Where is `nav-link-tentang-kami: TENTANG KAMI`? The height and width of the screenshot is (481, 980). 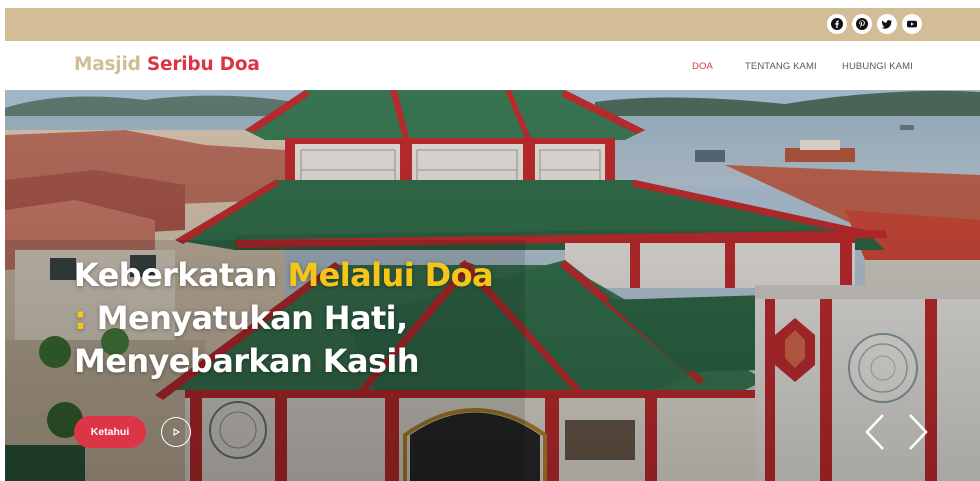
nav-link-tentang-kami: TENTANG KAMI is located at coordinates (781, 66).